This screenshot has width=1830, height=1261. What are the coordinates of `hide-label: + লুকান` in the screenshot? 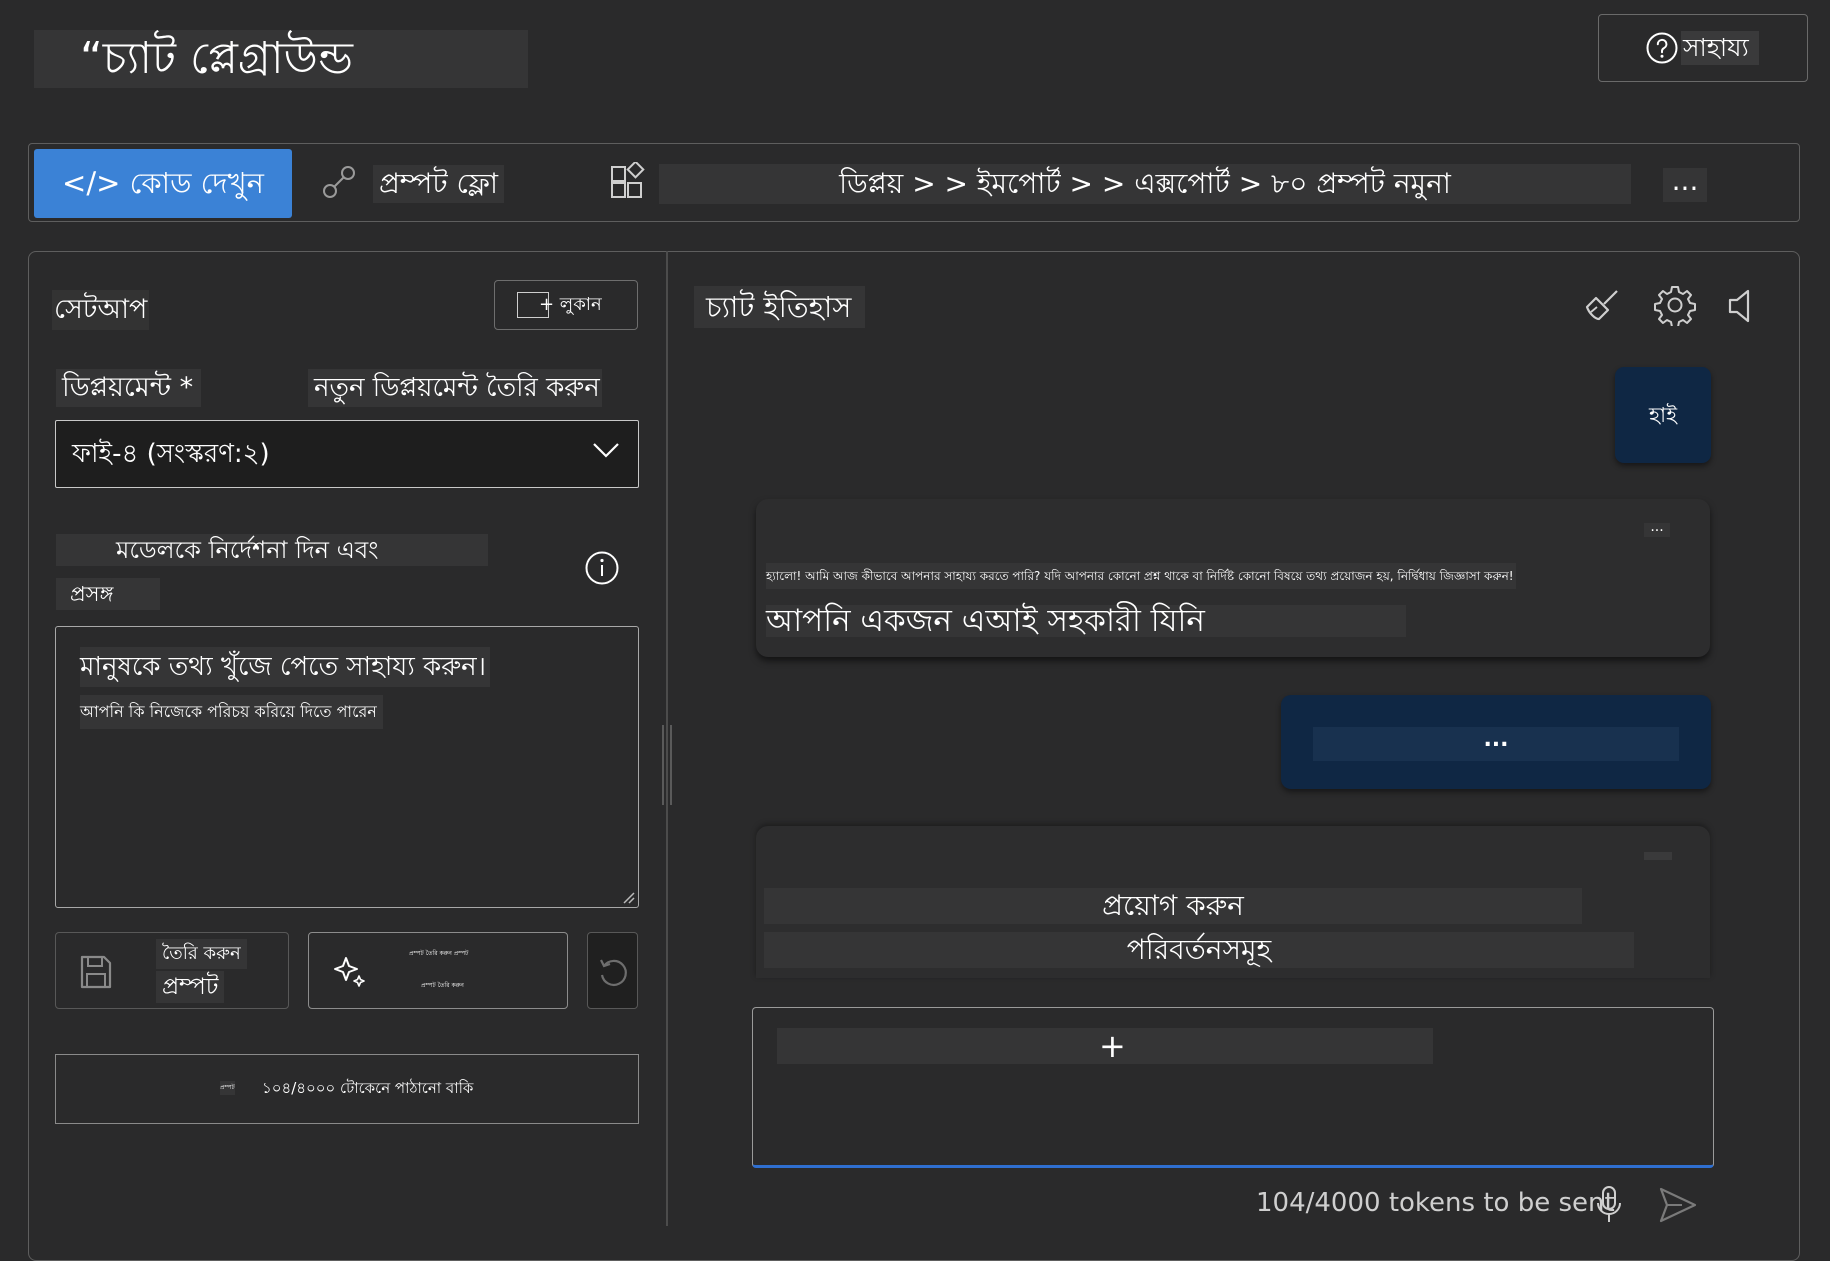 It's located at (570, 304).